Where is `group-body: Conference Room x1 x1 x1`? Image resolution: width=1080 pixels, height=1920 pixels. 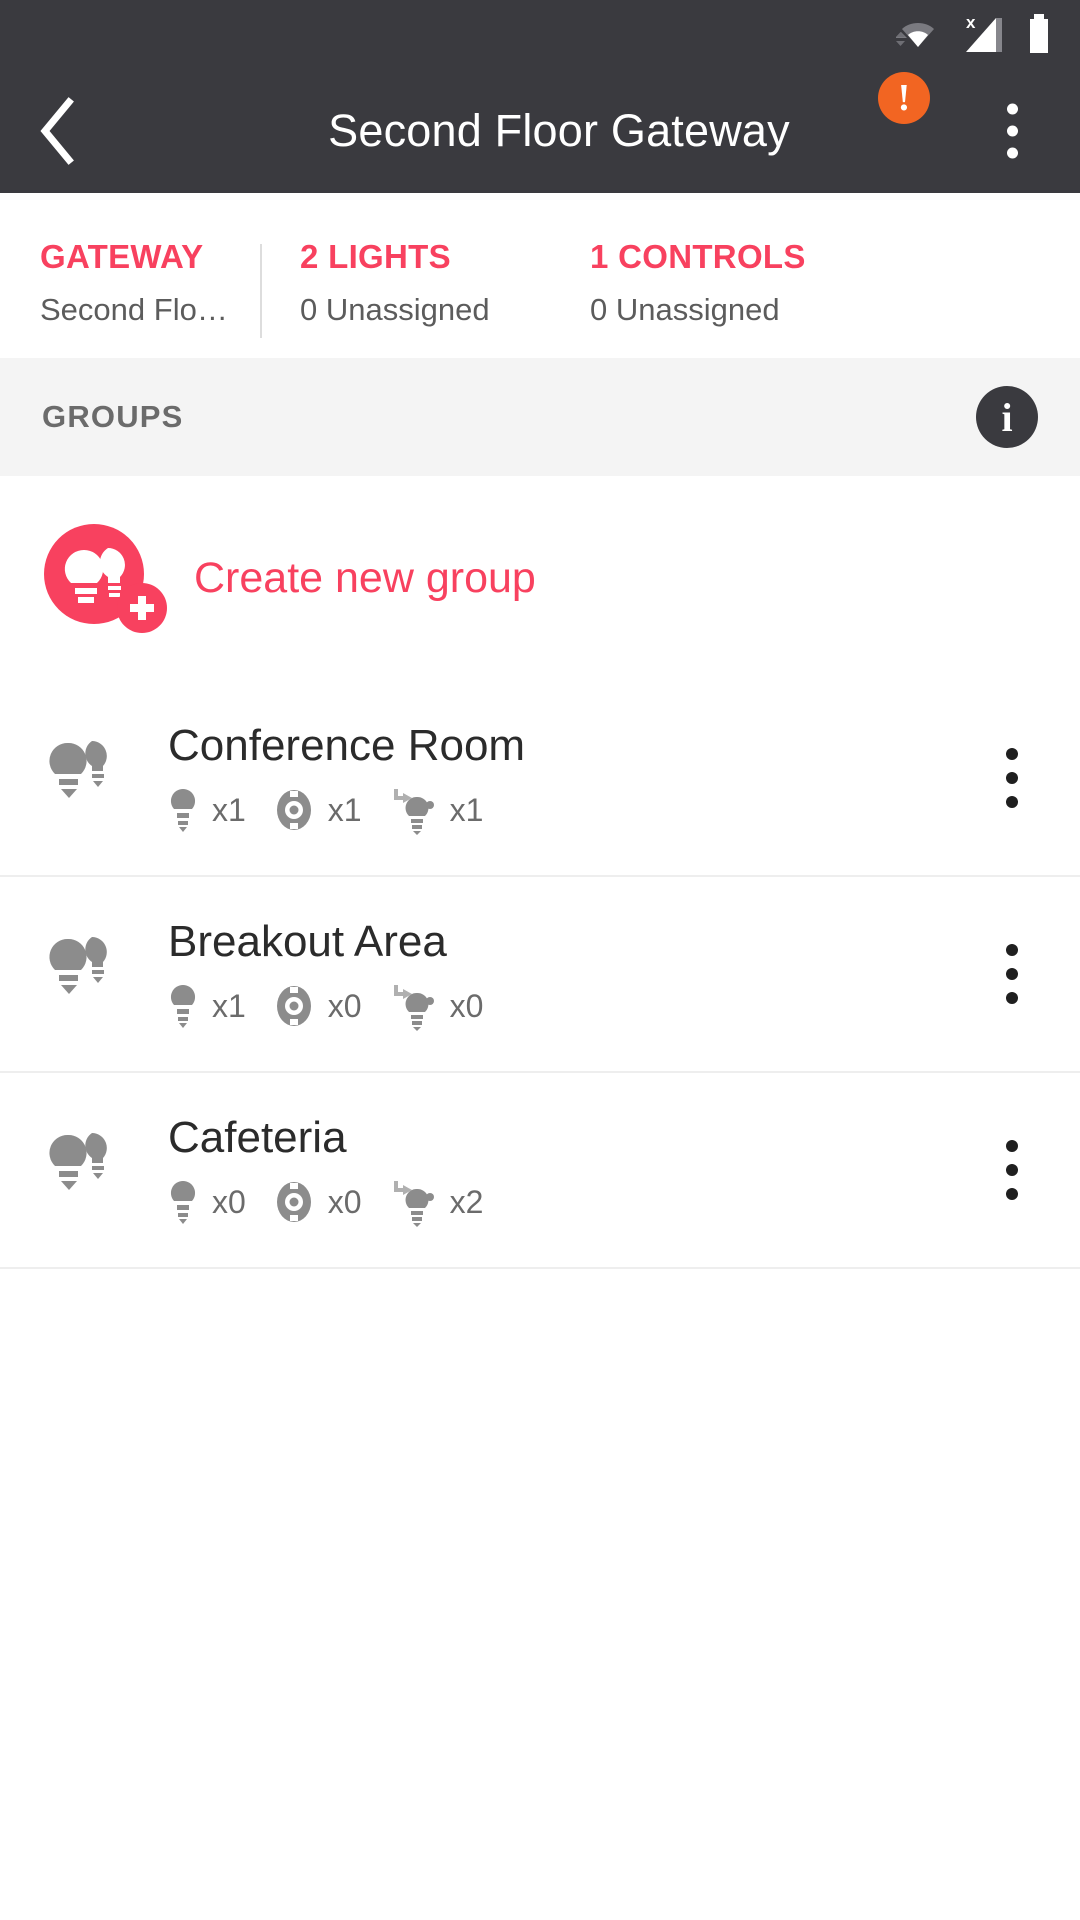 group-body: Conference Room x1 x1 x1 is located at coordinates (575, 778).